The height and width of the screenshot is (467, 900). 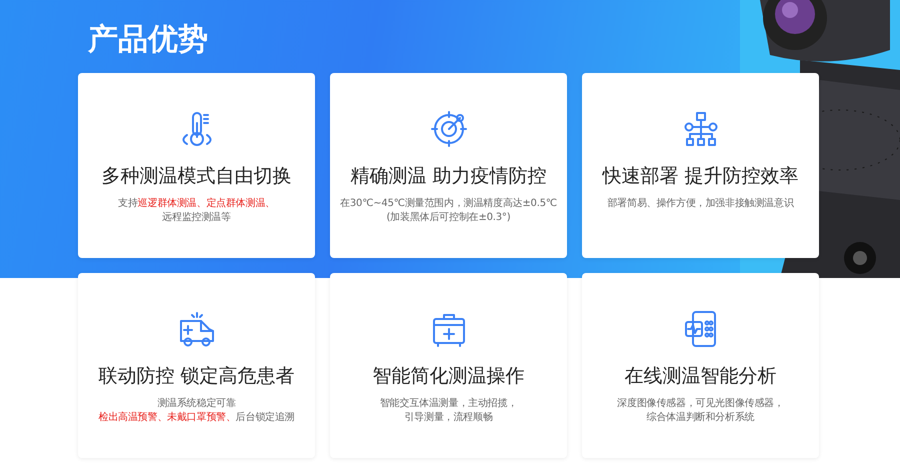 What do you see at coordinates (196, 411) in the screenshot?
I see `card-description: 测温系统稳定可靠 检出高温预警、未戴口罩预警、后台锁定追溯` at bounding box center [196, 411].